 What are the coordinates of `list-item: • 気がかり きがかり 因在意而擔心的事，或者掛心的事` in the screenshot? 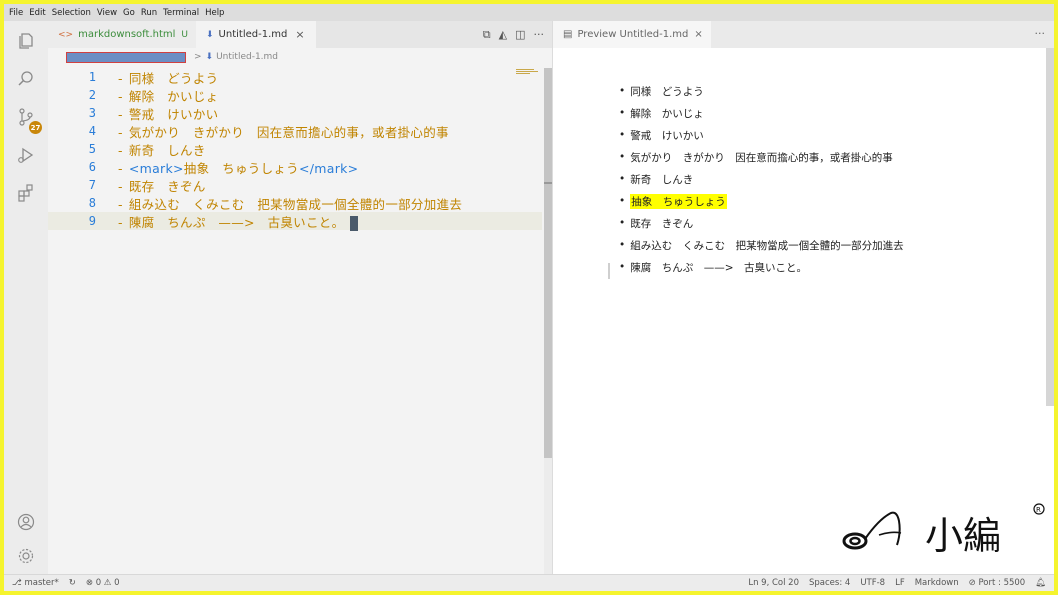 It's located at (756, 157).